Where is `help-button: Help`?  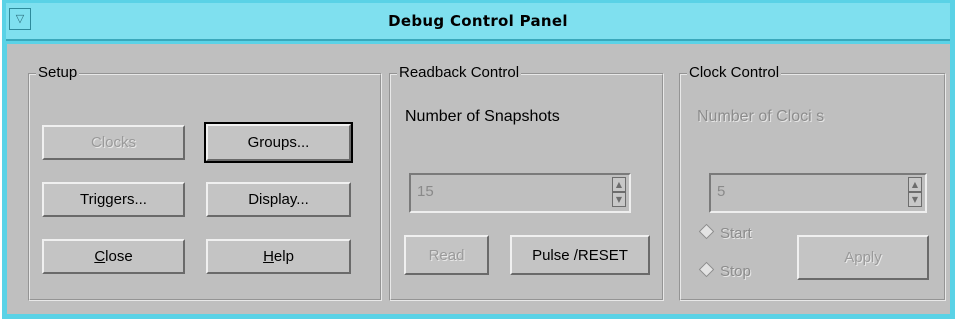 help-button: Help is located at coordinates (278, 256).